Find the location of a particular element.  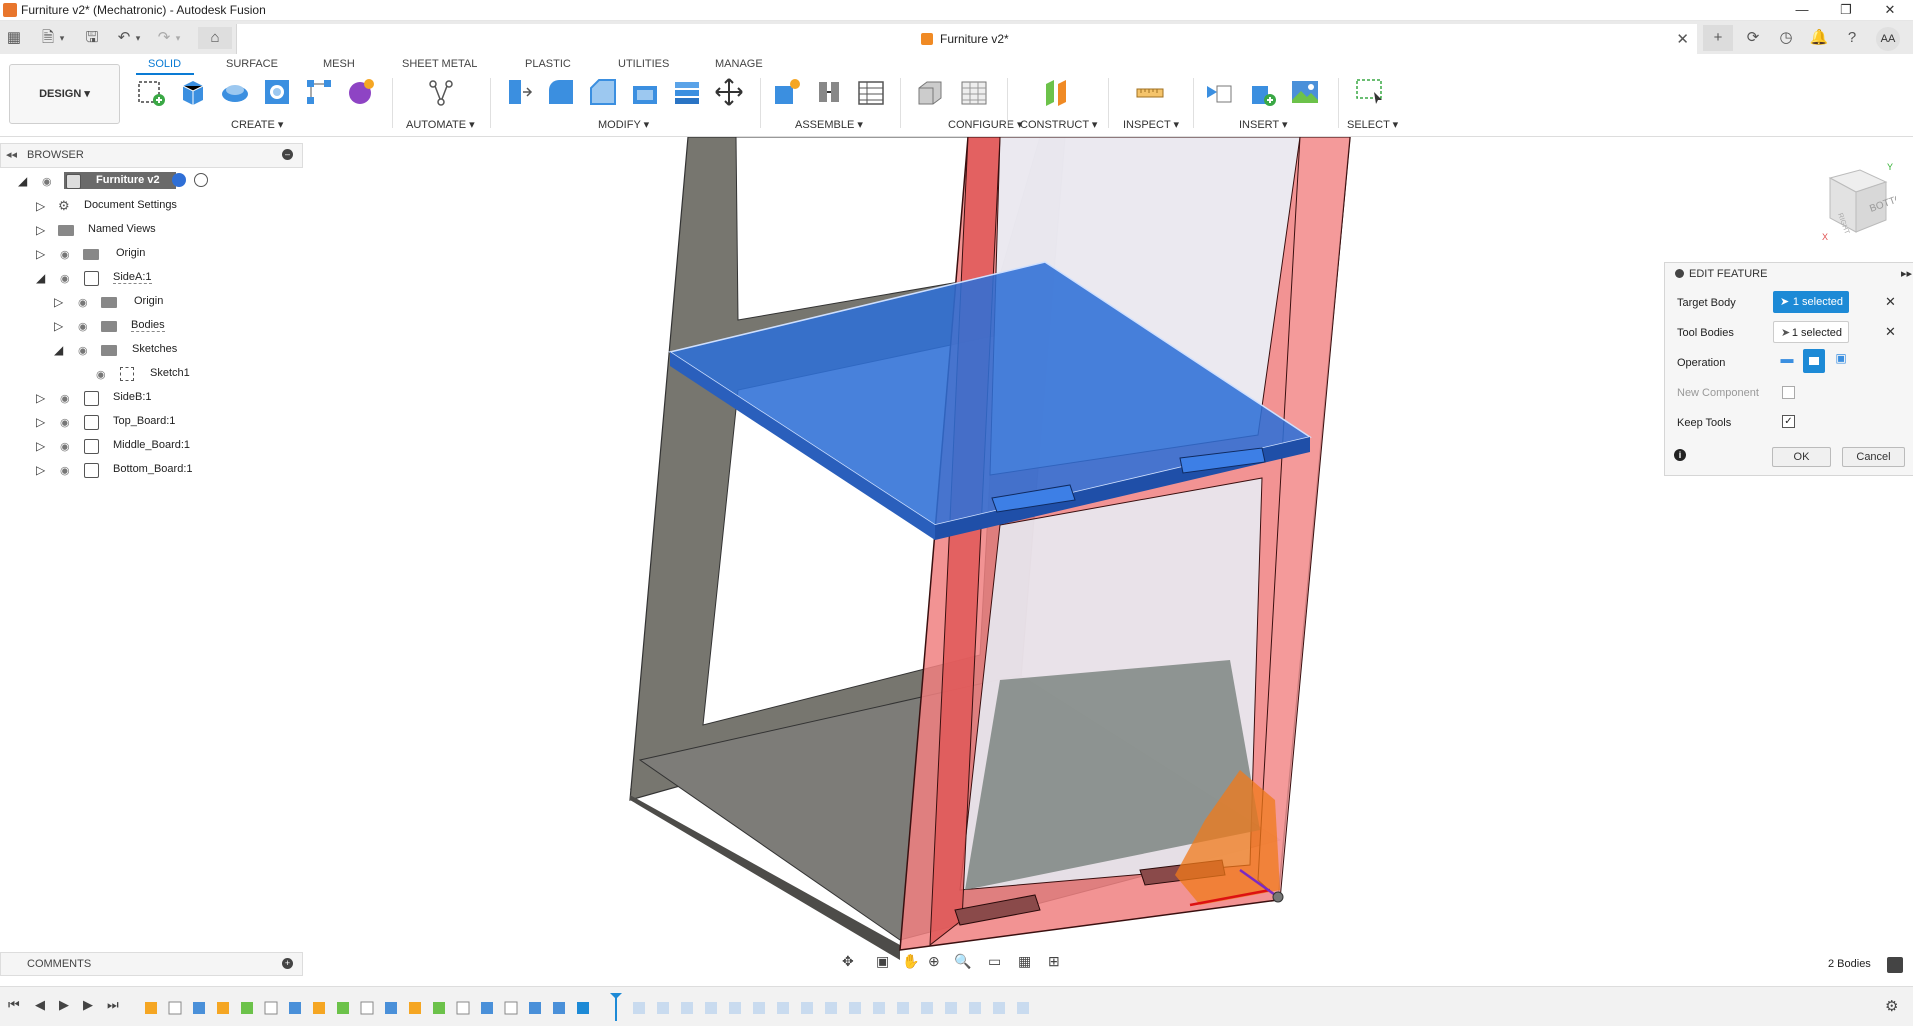

measure-icon is located at coordinates (1150, 92).